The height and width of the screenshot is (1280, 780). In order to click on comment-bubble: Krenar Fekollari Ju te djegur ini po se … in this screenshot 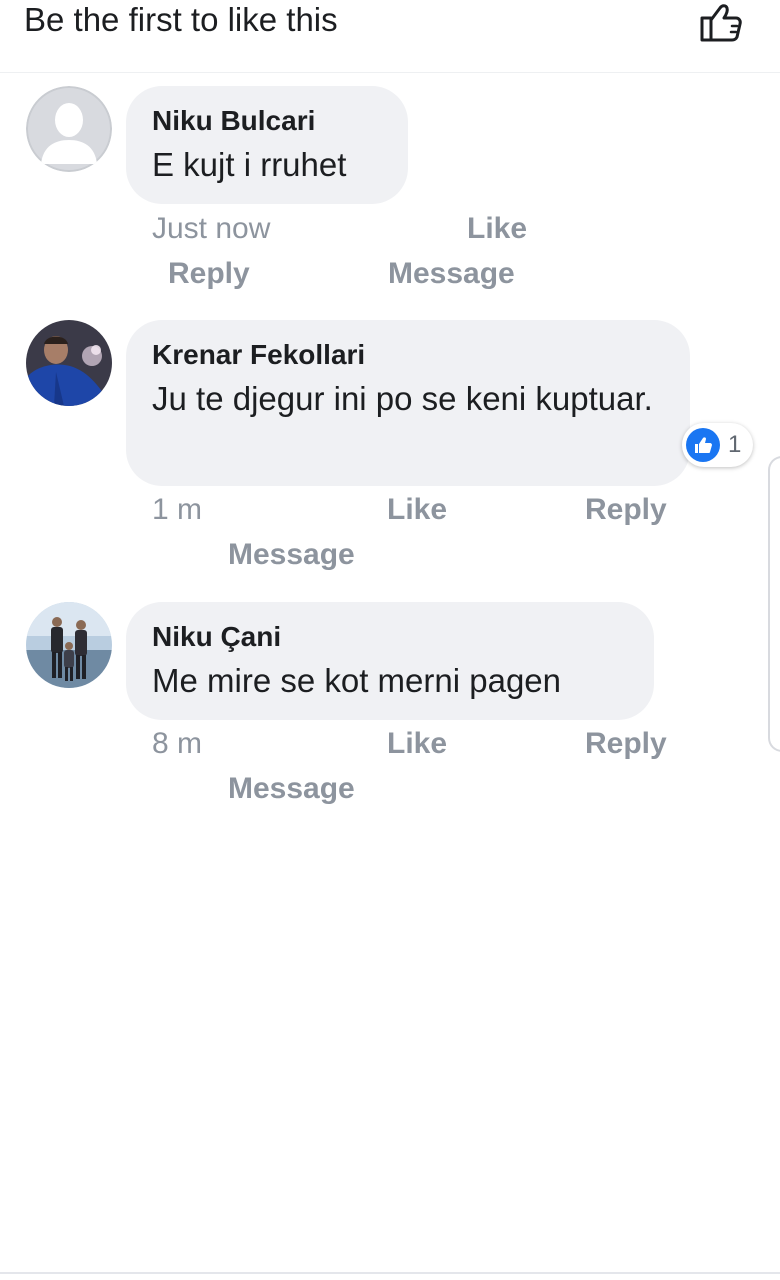, I will do `click(408, 403)`.